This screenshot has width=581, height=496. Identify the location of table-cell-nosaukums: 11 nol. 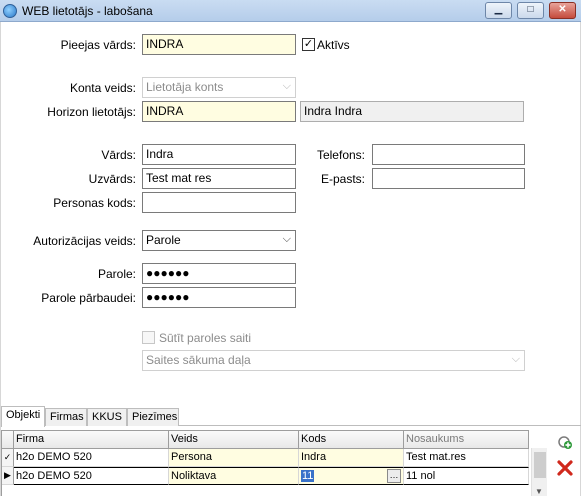
(466, 476).